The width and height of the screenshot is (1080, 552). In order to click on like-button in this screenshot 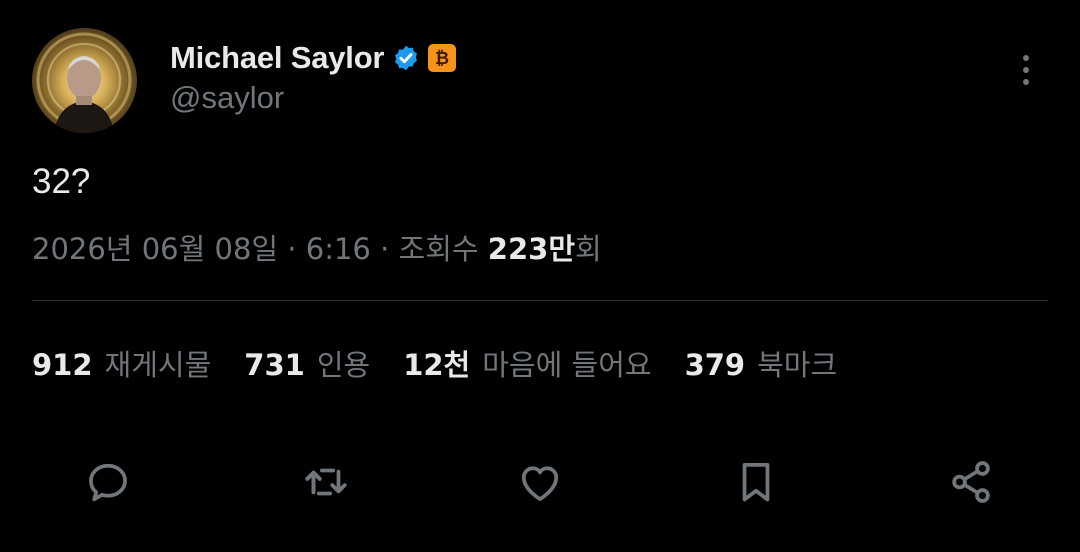, I will do `click(540, 482)`.